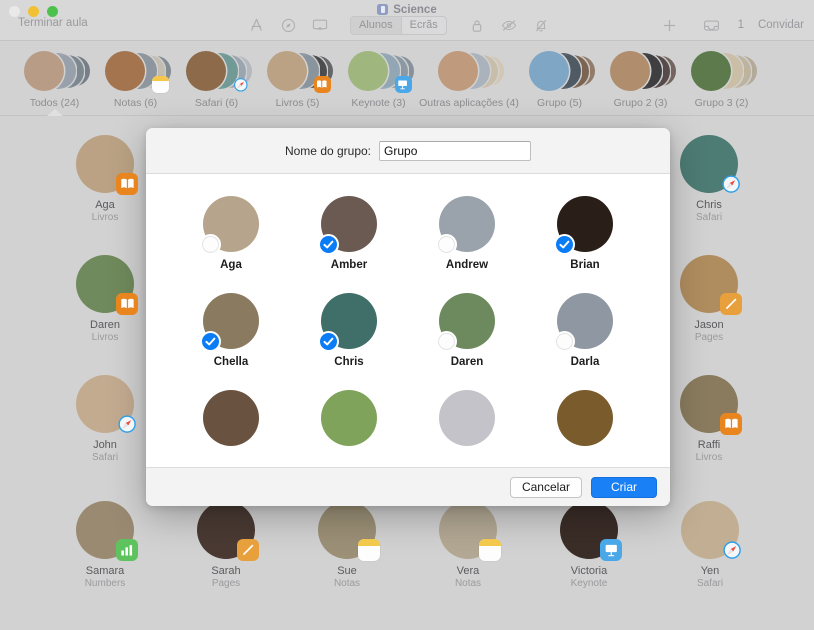 The width and height of the screenshot is (814, 630). What do you see at coordinates (640, 78) in the screenshot?
I see `filter-item-grupo-2-3: Grupo 2 (3)` at bounding box center [640, 78].